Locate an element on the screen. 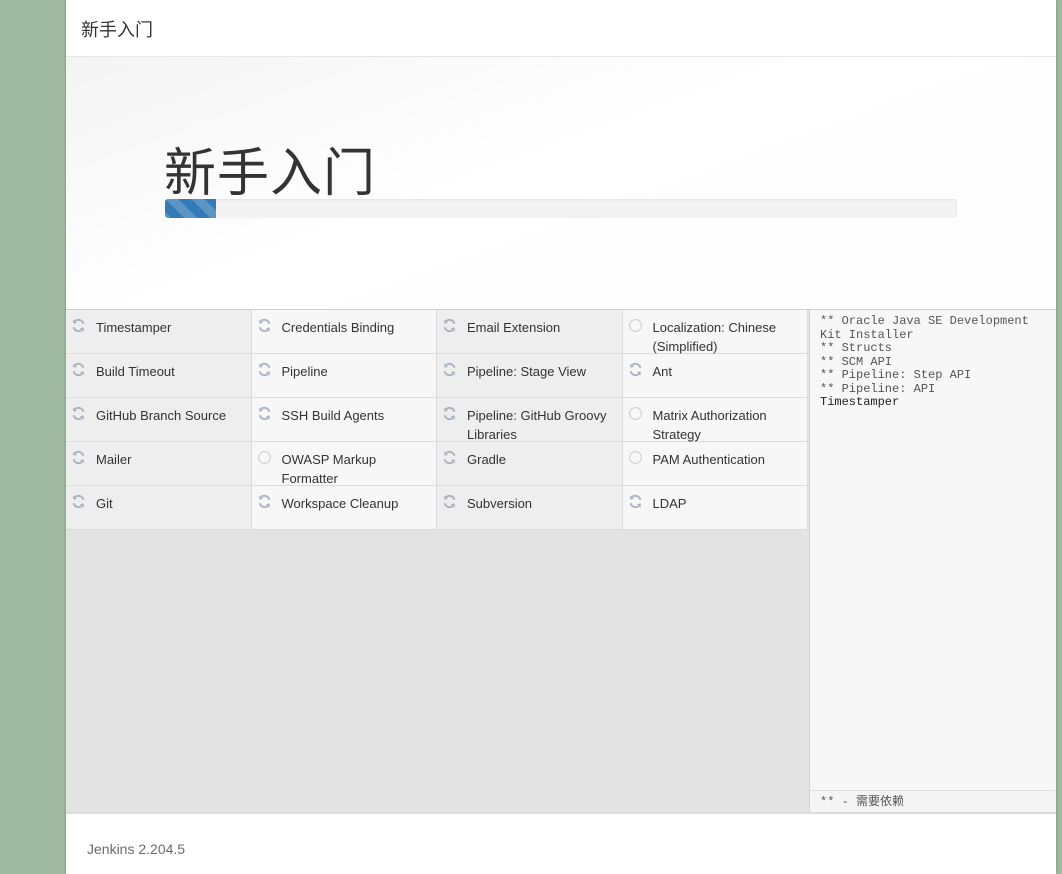 The height and width of the screenshot is (874, 1062). page-title: 新手入门 is located at coordinates (270, 174).